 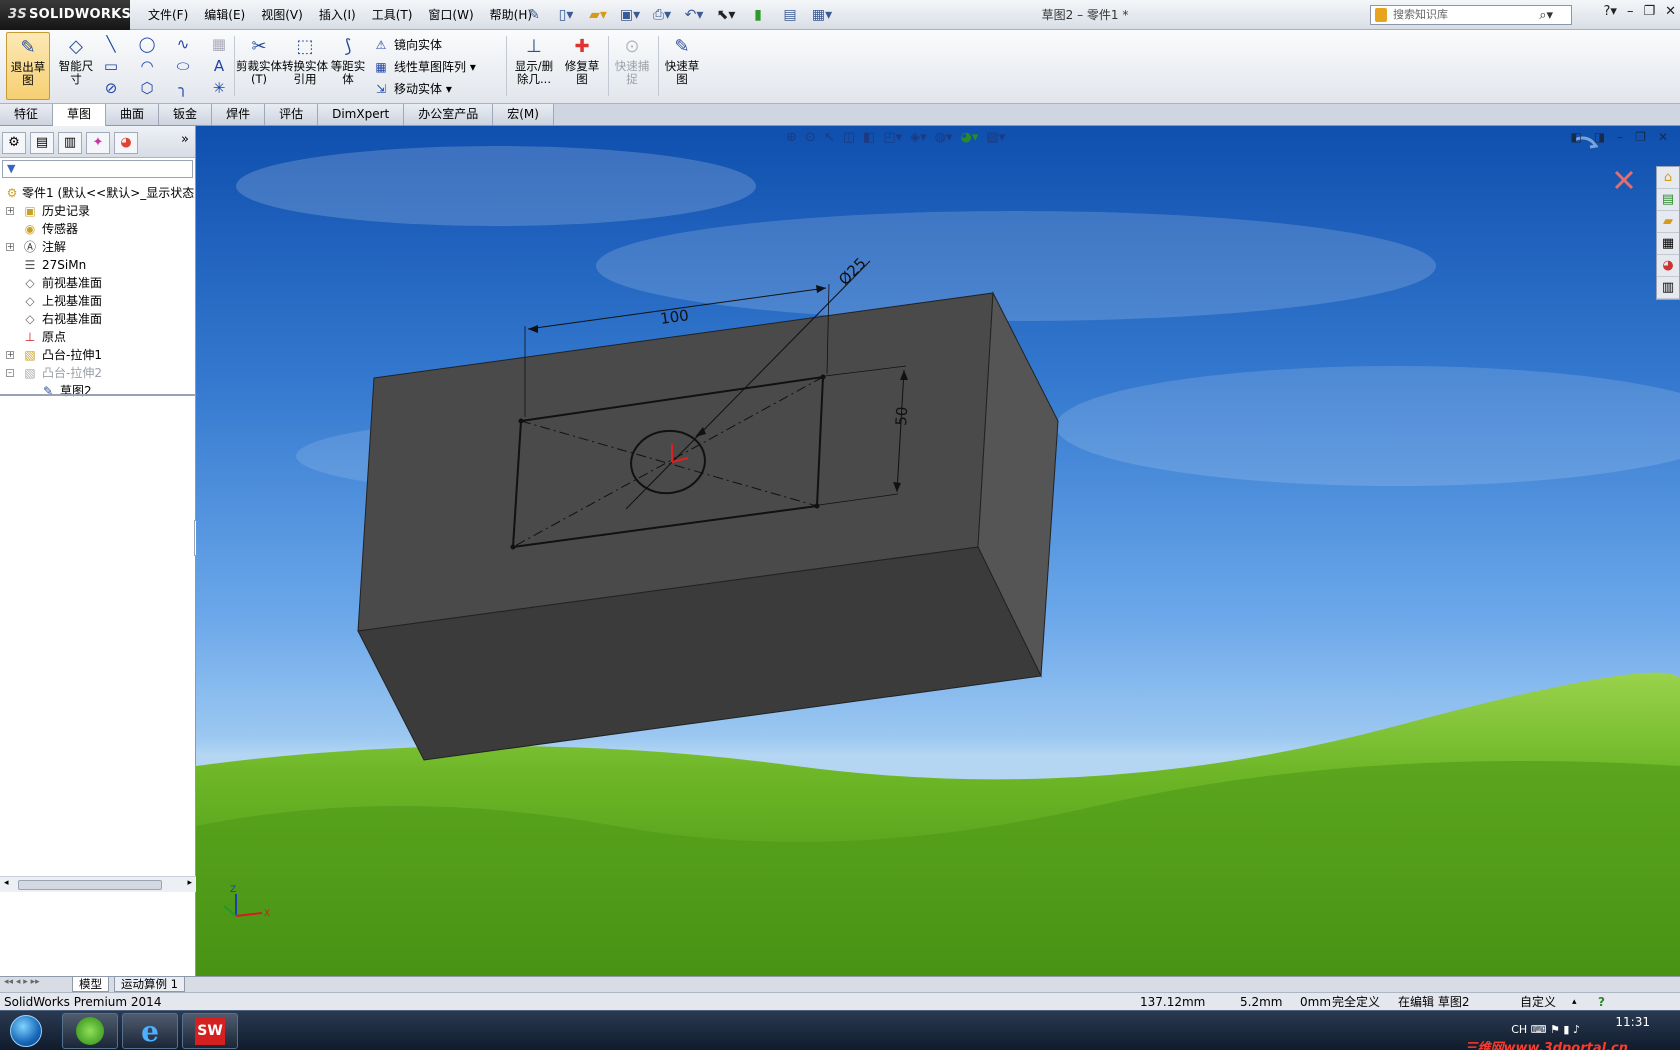 What do you see at coordinates (26, 1031) in the screenshot?
I see `start-button` at bounding box center [26, 1031].